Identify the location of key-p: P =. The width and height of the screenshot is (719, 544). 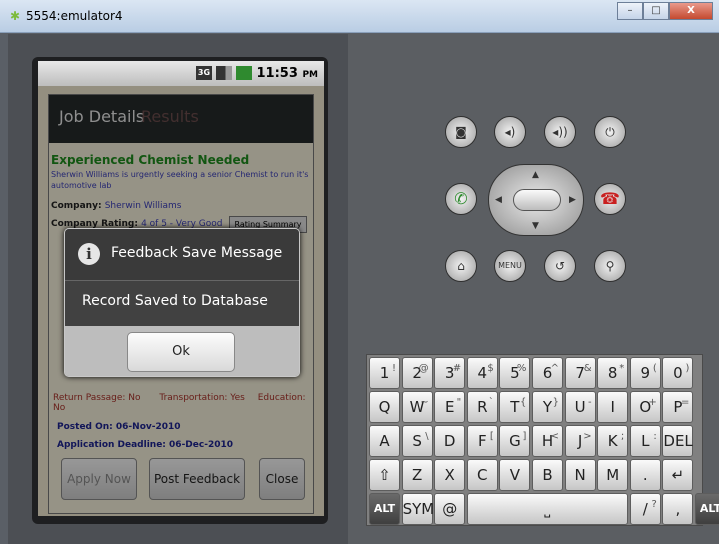
(678, 407).